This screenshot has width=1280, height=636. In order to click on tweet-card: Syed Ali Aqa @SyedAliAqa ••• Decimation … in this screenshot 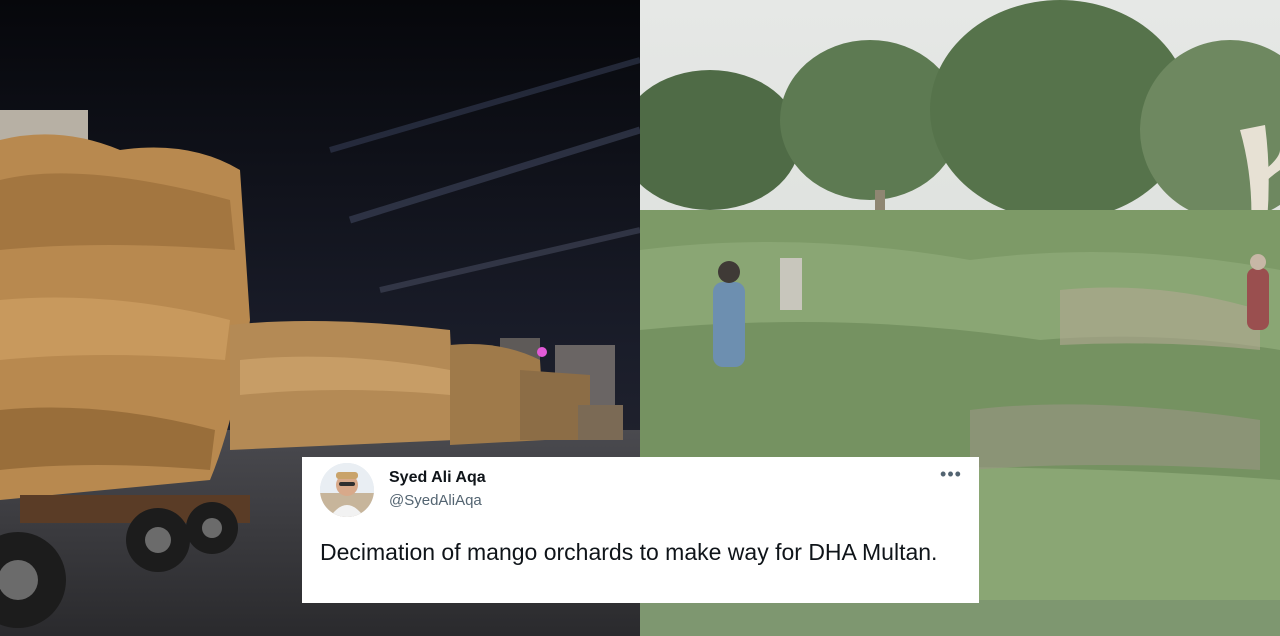, I will do `click(640, 530)`.